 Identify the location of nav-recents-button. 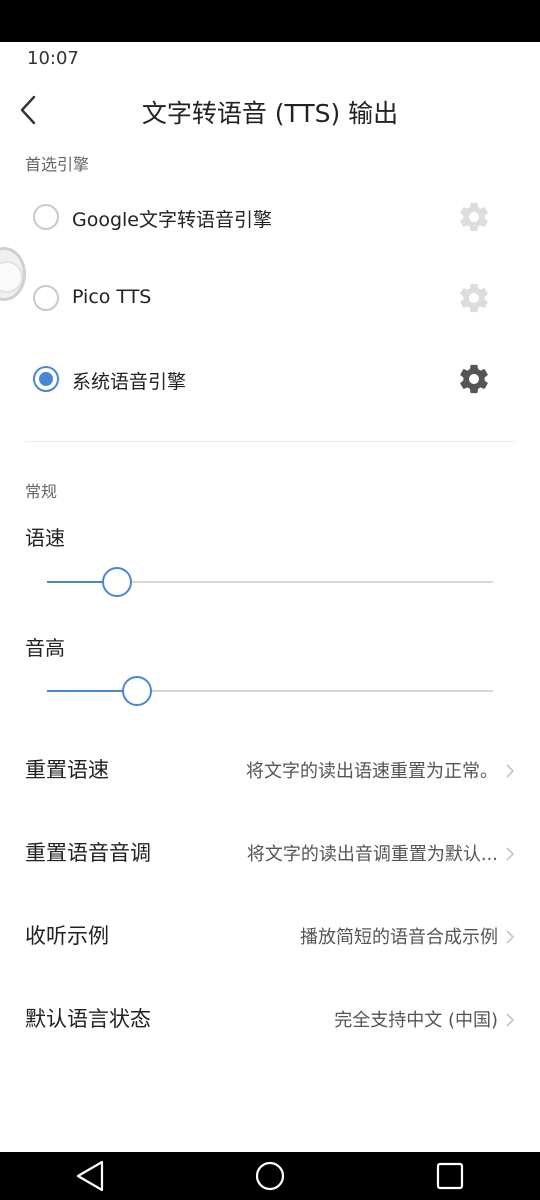
(450, 1176).